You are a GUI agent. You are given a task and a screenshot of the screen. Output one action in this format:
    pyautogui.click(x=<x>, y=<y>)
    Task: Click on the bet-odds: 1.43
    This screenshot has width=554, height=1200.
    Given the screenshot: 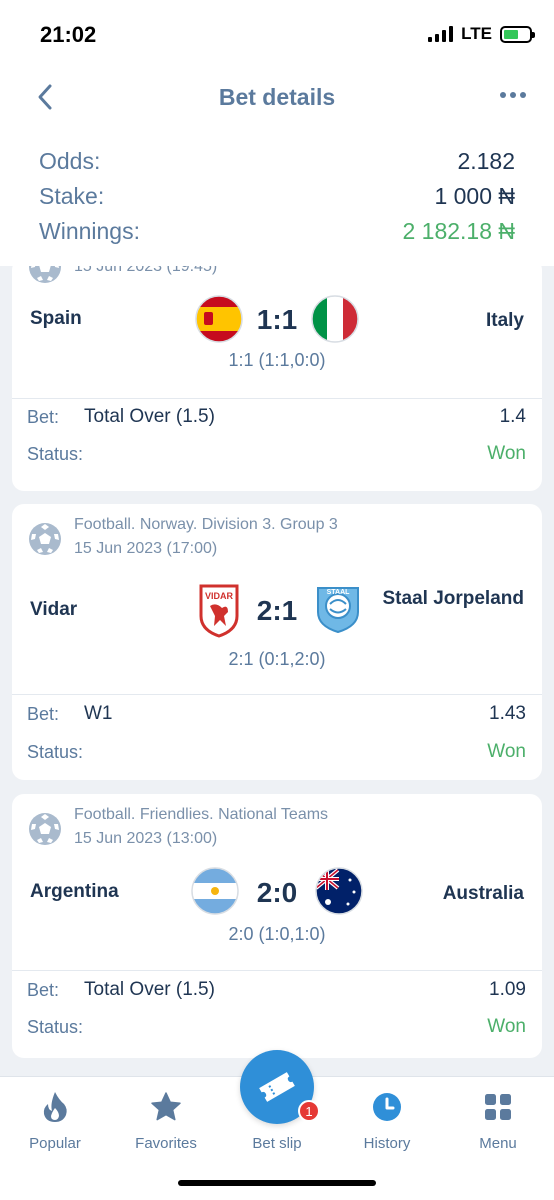 What is the action you would take?
    pyautogui.click(x=507, y=713)
    